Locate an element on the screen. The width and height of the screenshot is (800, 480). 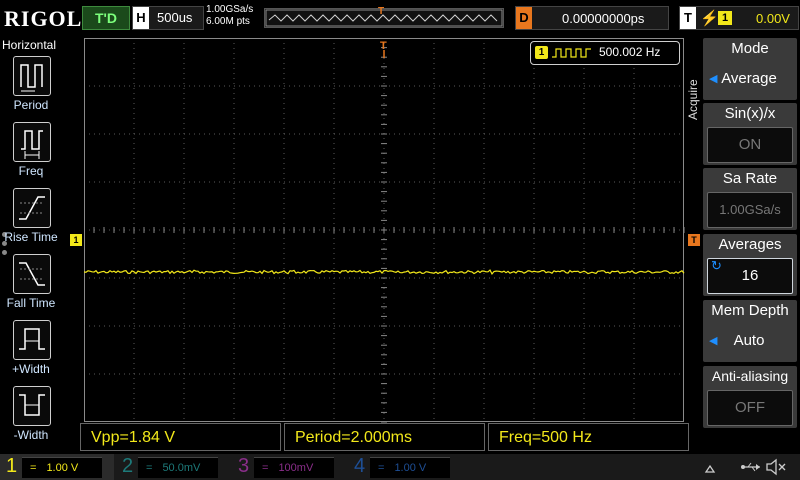
trigger-level-marker: T is located at coordinates (694, 240).